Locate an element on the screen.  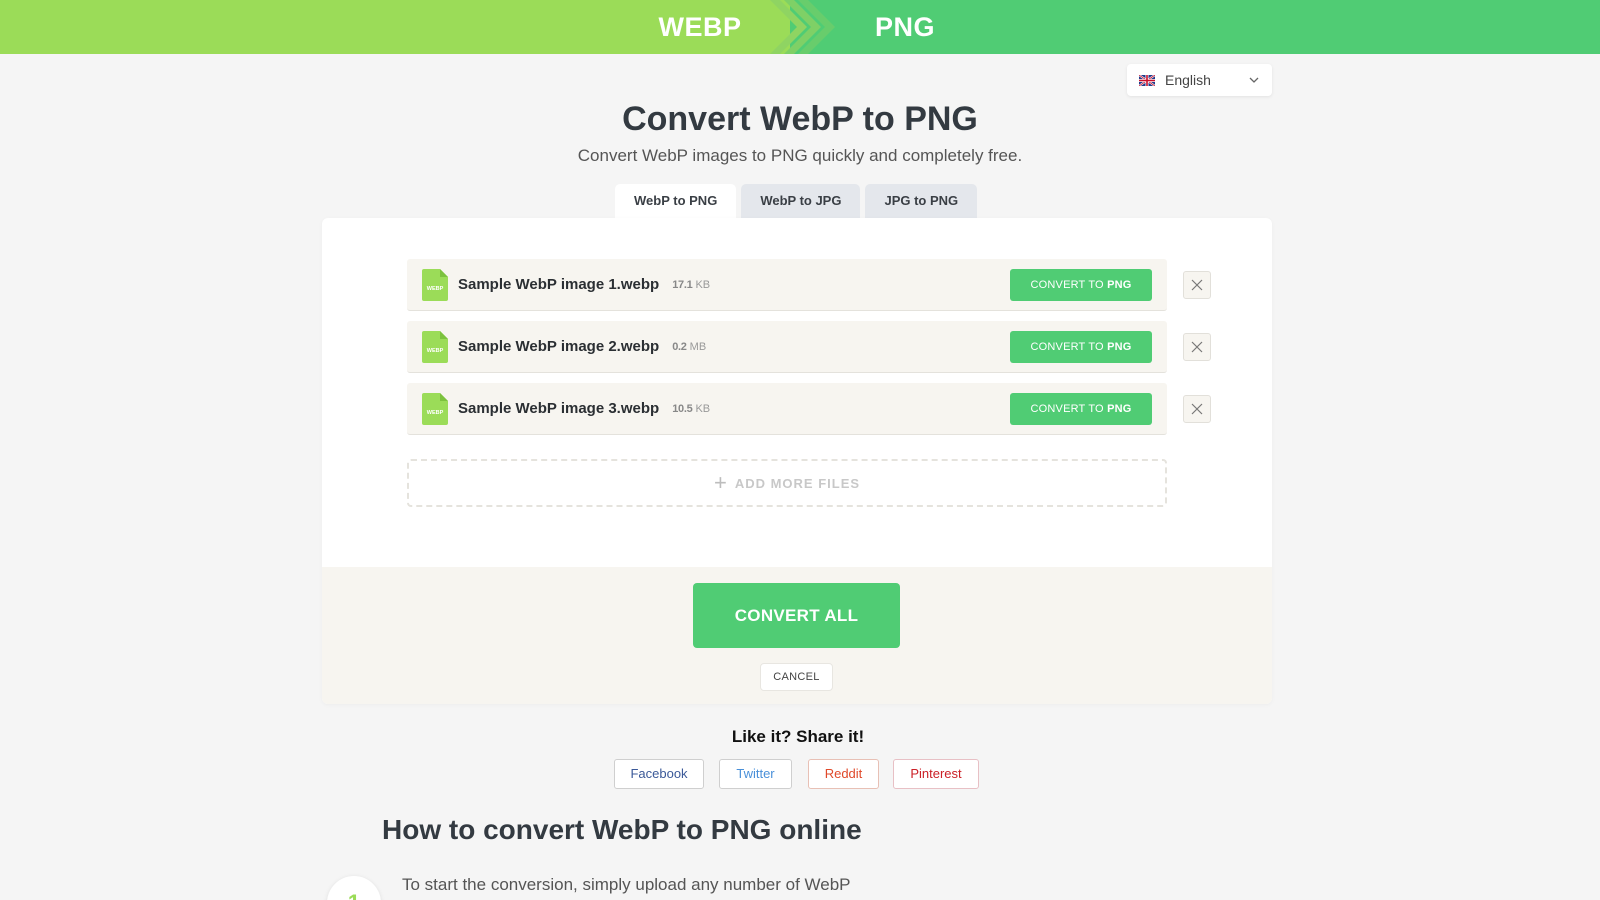
file-size: 17.1 KB is located at coordinates (691, 284).